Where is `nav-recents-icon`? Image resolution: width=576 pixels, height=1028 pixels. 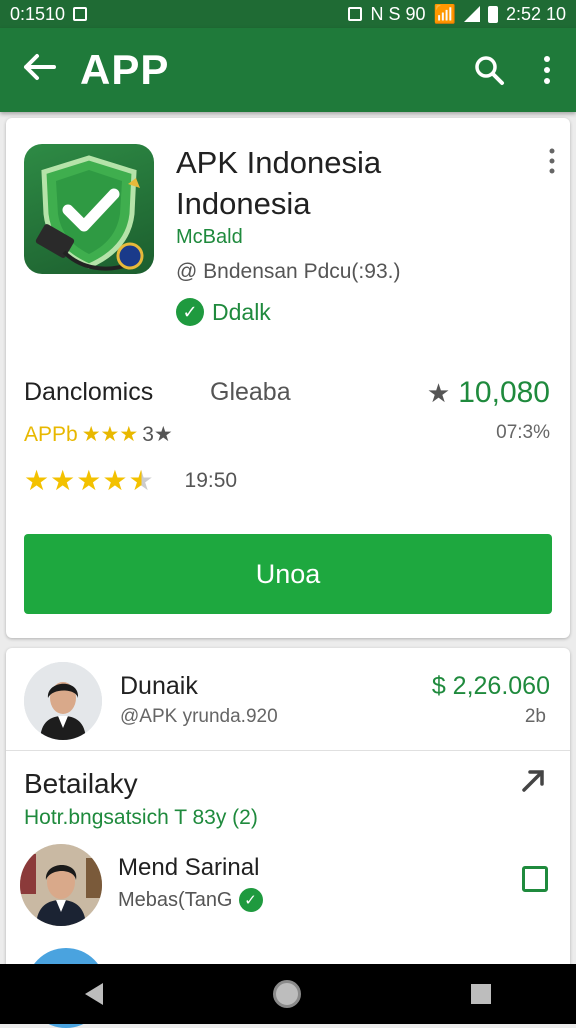
nav-recents-icon is located at coordinates (481, 994).